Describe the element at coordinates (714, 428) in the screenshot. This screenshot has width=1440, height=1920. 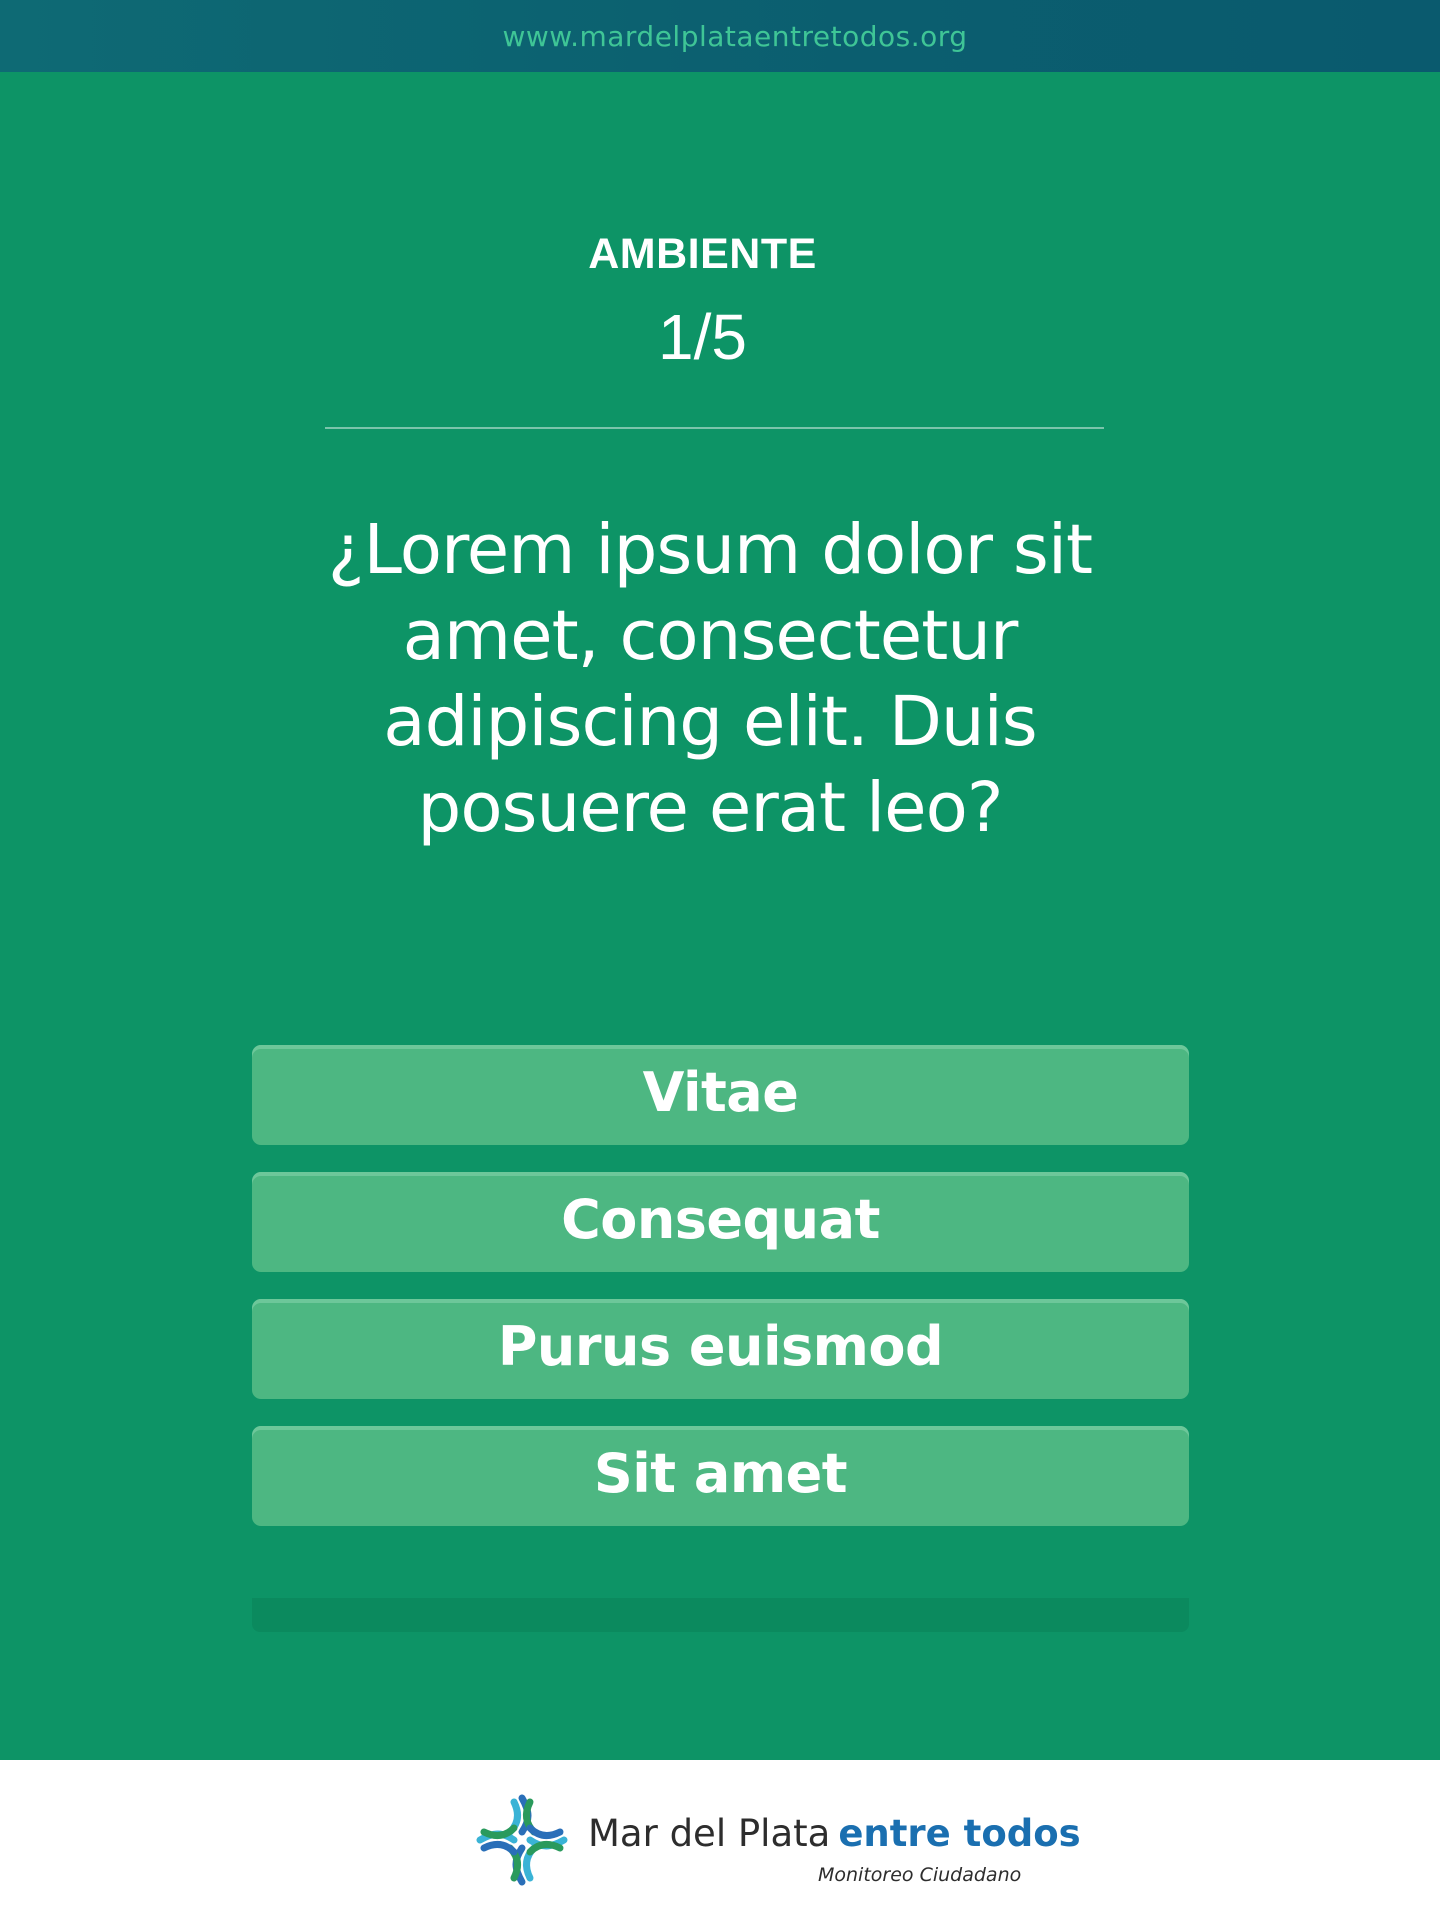
I see `divider` at that location.